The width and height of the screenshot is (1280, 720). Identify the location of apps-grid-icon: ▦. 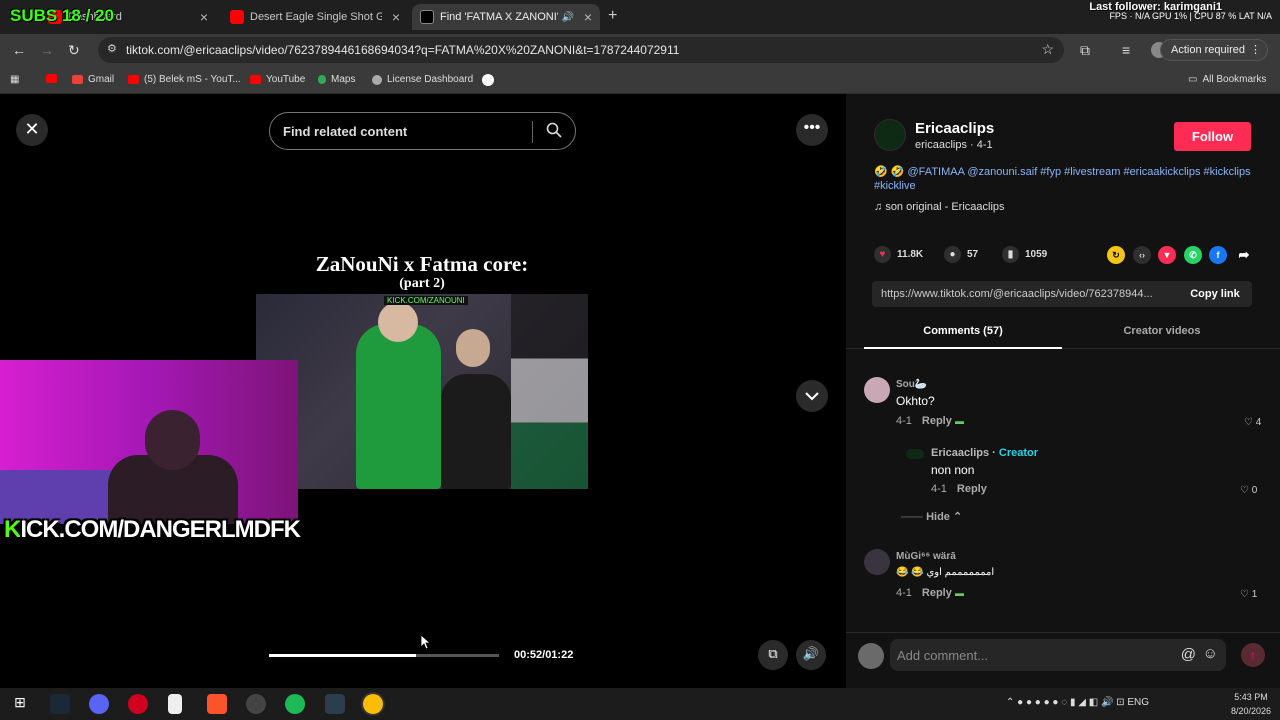
(14, 79).